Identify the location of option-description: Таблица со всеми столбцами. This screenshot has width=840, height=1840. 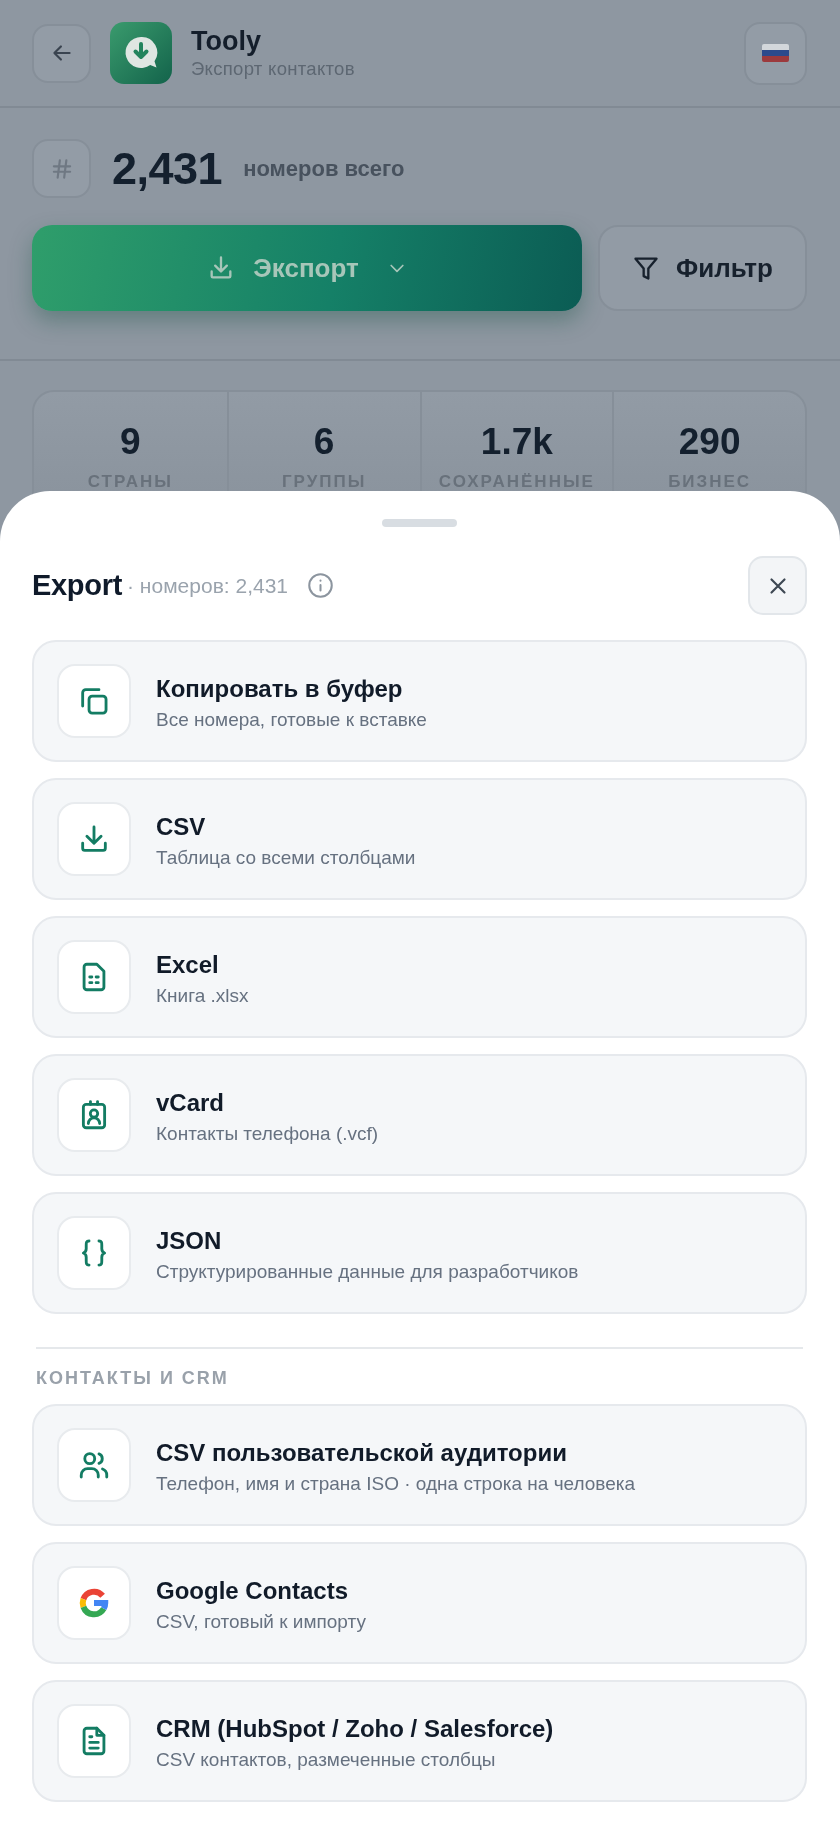
(286, 858).